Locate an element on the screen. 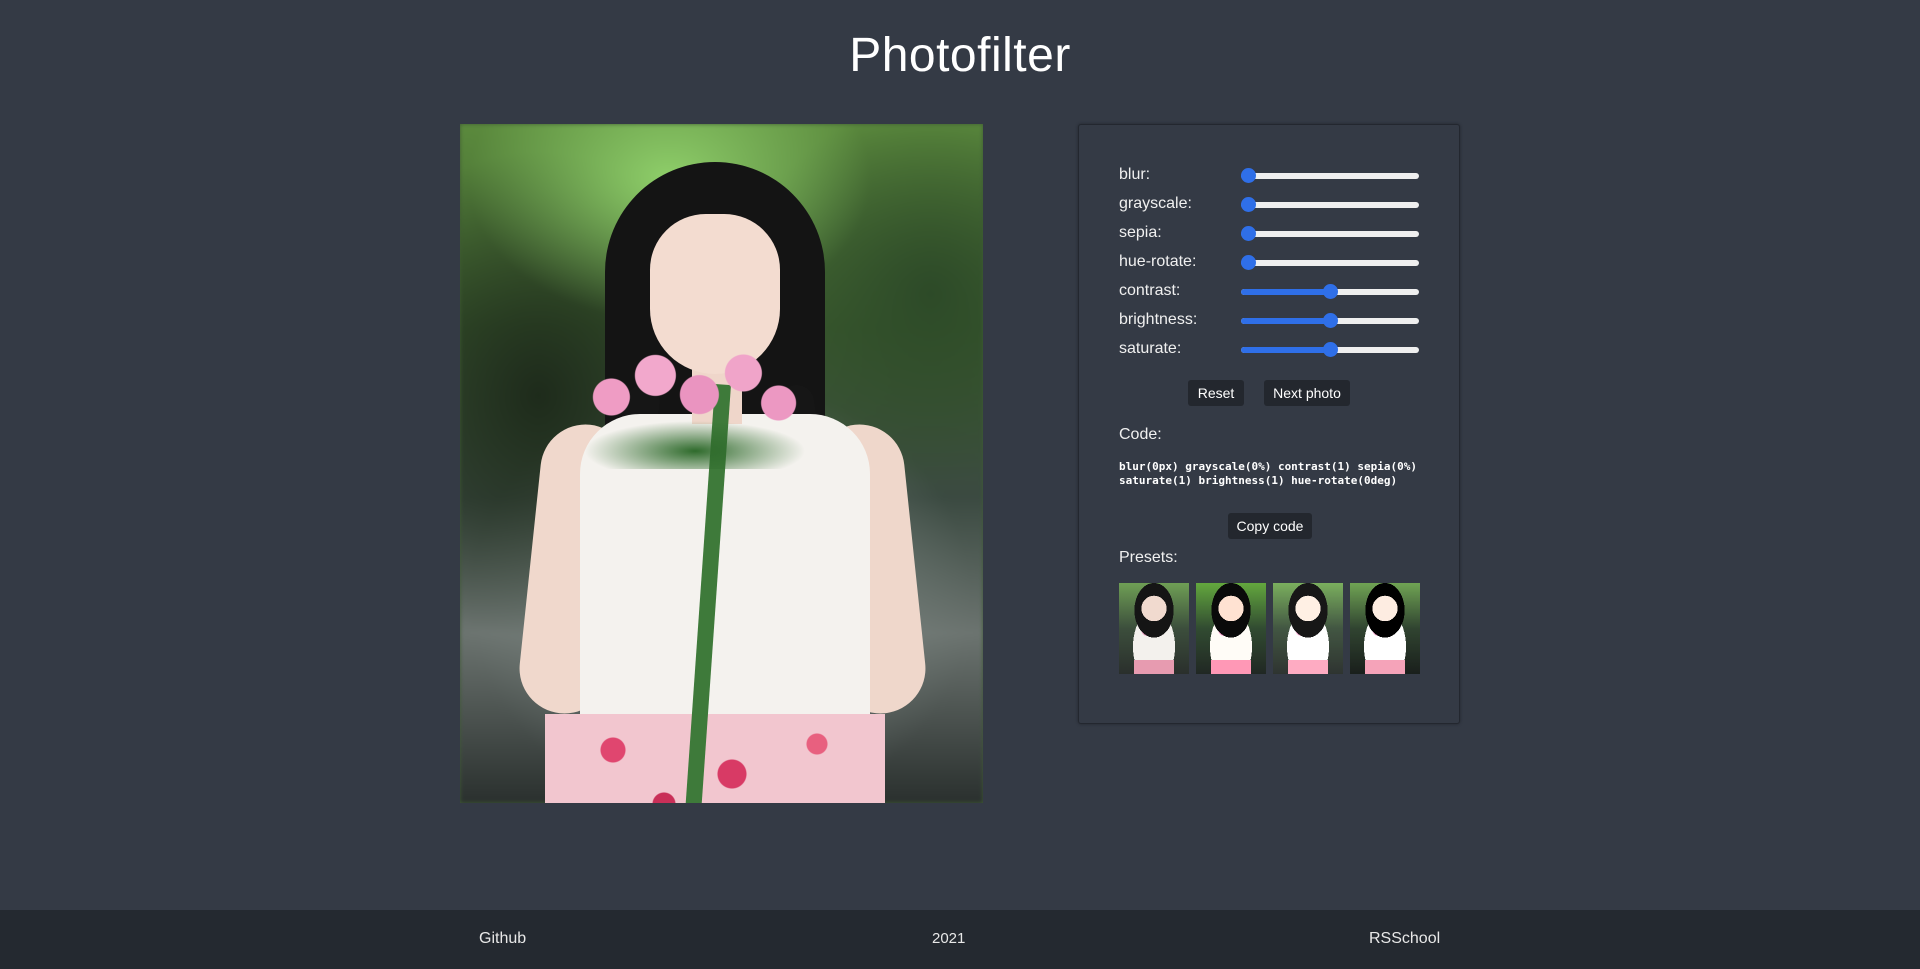 The image size is (1920, 969). filter-grayscale: grayscale: is located at coordinates (1269, 204).